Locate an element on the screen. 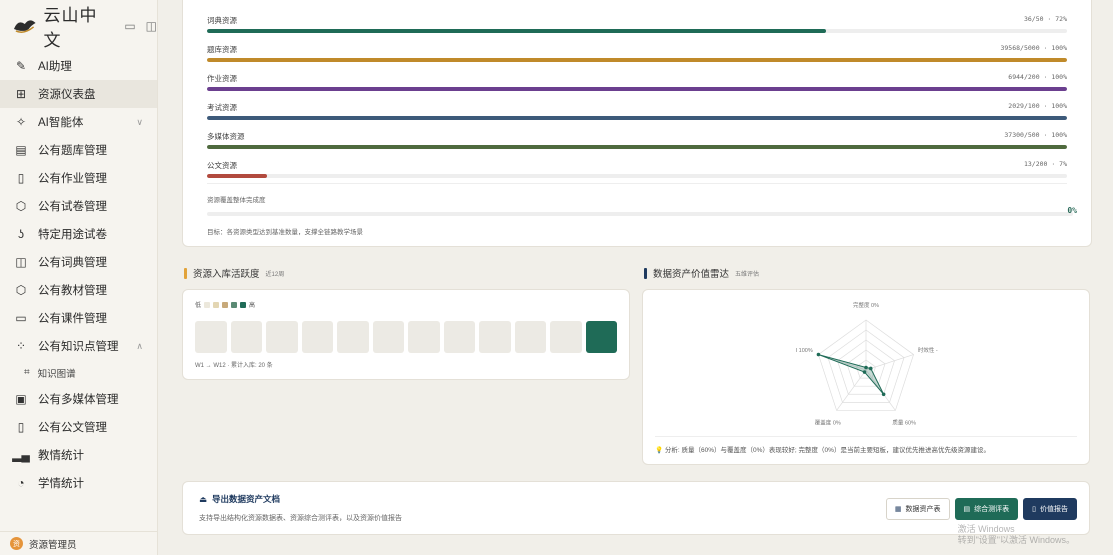 The height and width of the screenshot is (555, 1113). avatar: 资 is located at coordinates (16, 543).